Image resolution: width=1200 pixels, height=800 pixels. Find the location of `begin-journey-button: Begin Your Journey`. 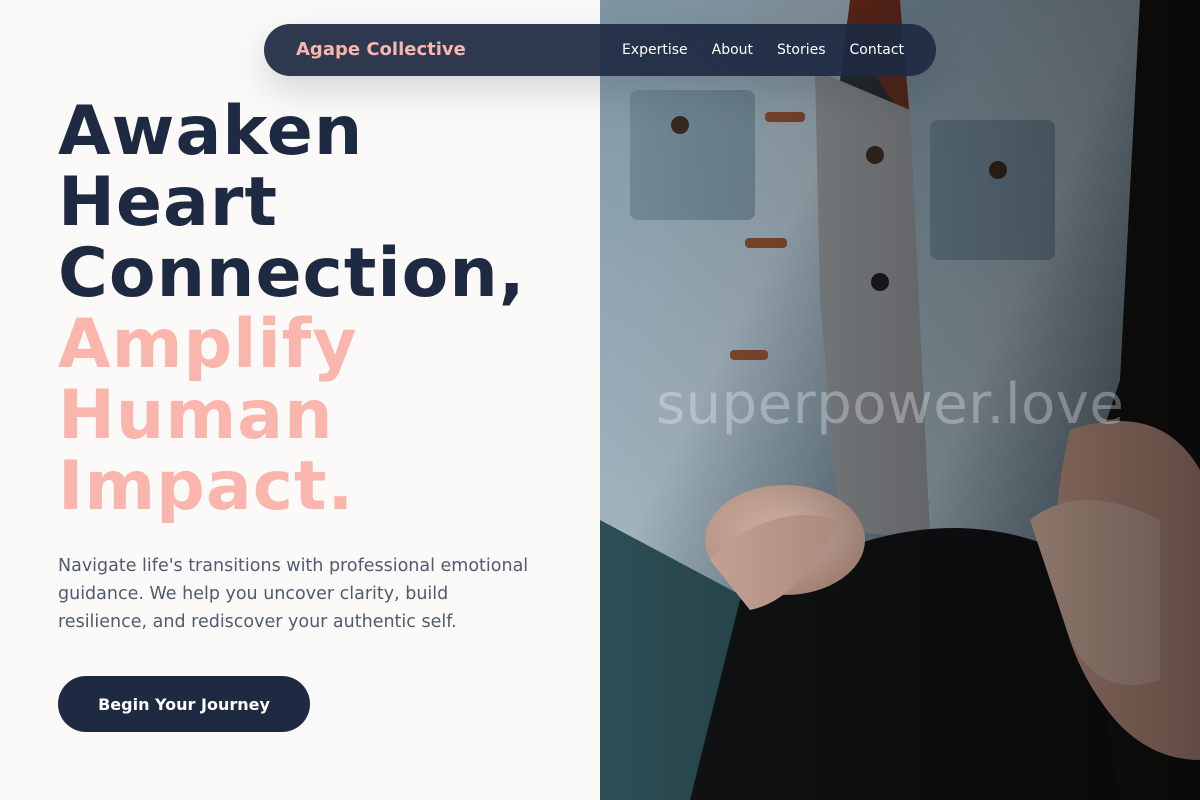

begin-journey-button: Begin Your Journey is located at coordinates (184, 704).